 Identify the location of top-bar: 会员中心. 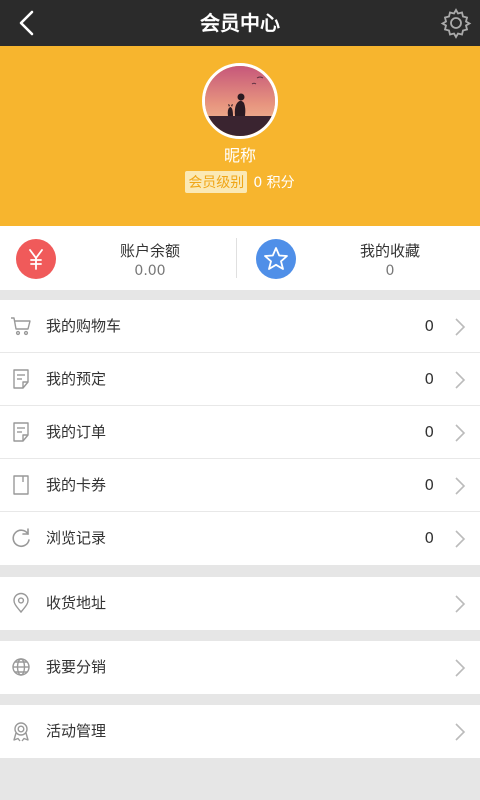
(240, 23).